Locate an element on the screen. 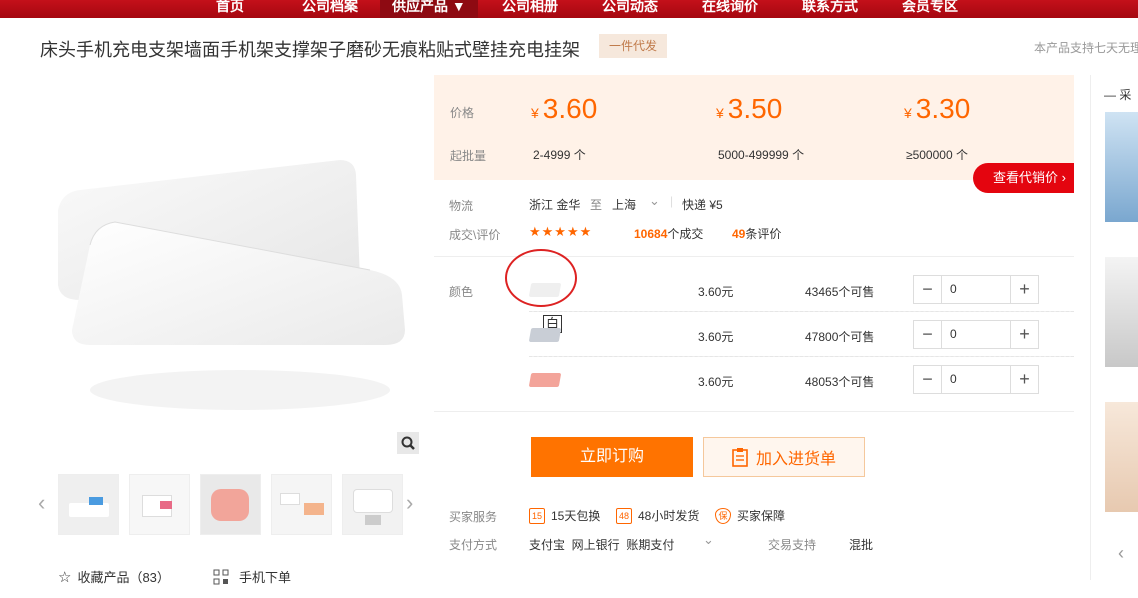  service-buyer-protection: 保 买家保障 is located at coordinates (750, 515).